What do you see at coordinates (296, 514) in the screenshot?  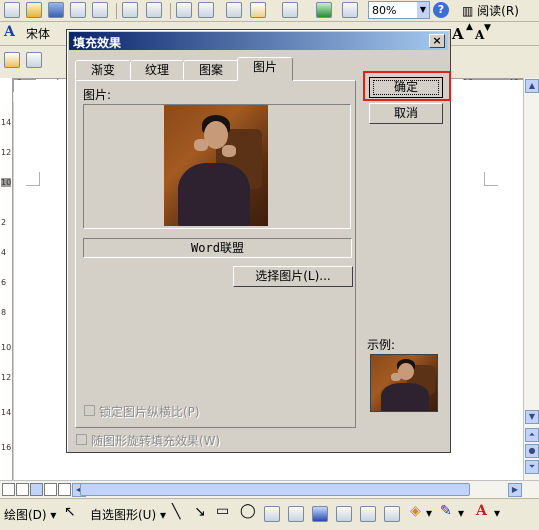 I see `vertical-textbox-icon` at bounding box center [296, 514].